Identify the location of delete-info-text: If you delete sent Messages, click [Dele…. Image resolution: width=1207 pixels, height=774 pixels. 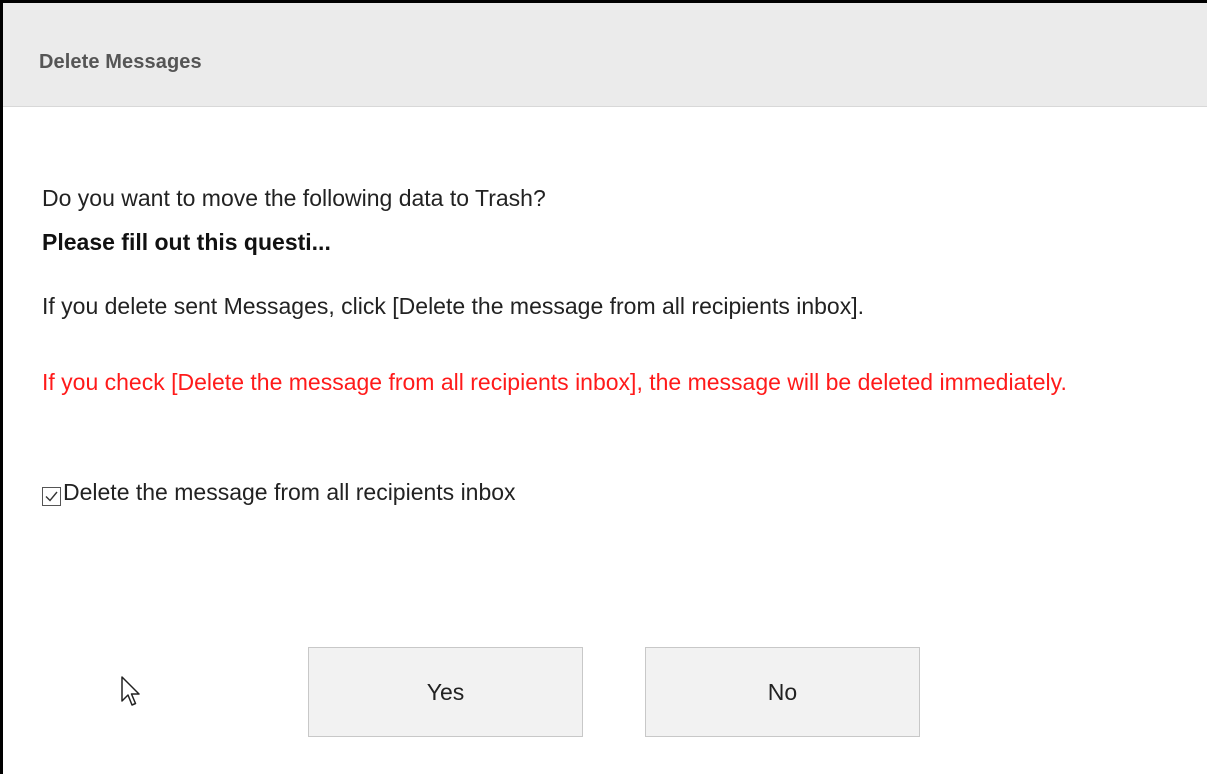
(453, 306).